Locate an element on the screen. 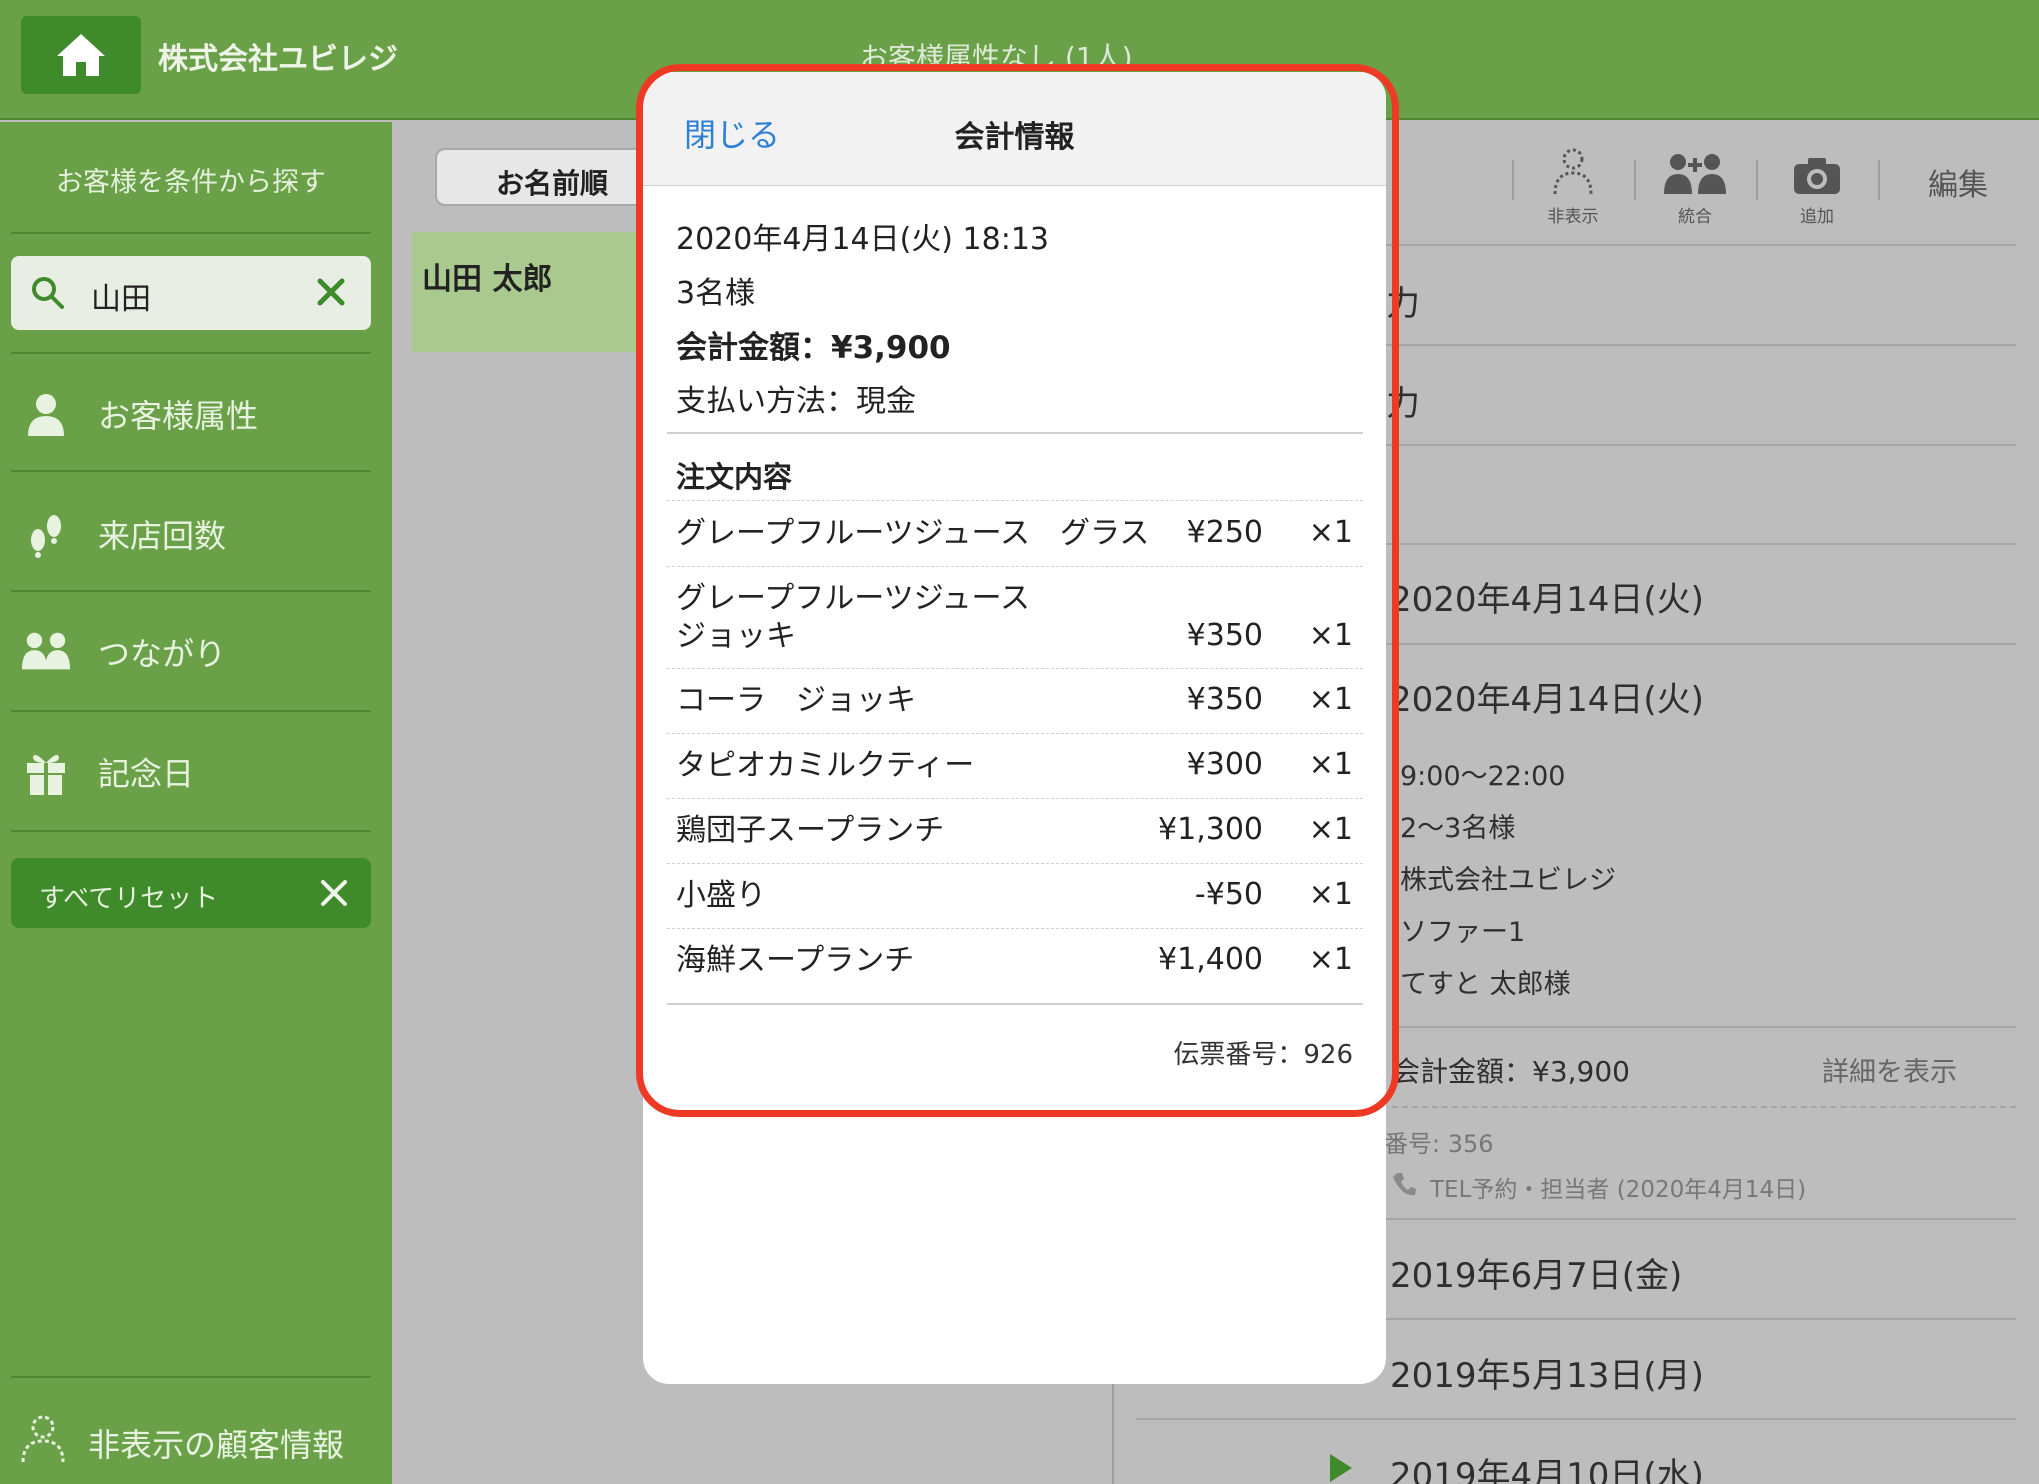  add-photo-button: 追加 is located at coordinates (1817, 183).